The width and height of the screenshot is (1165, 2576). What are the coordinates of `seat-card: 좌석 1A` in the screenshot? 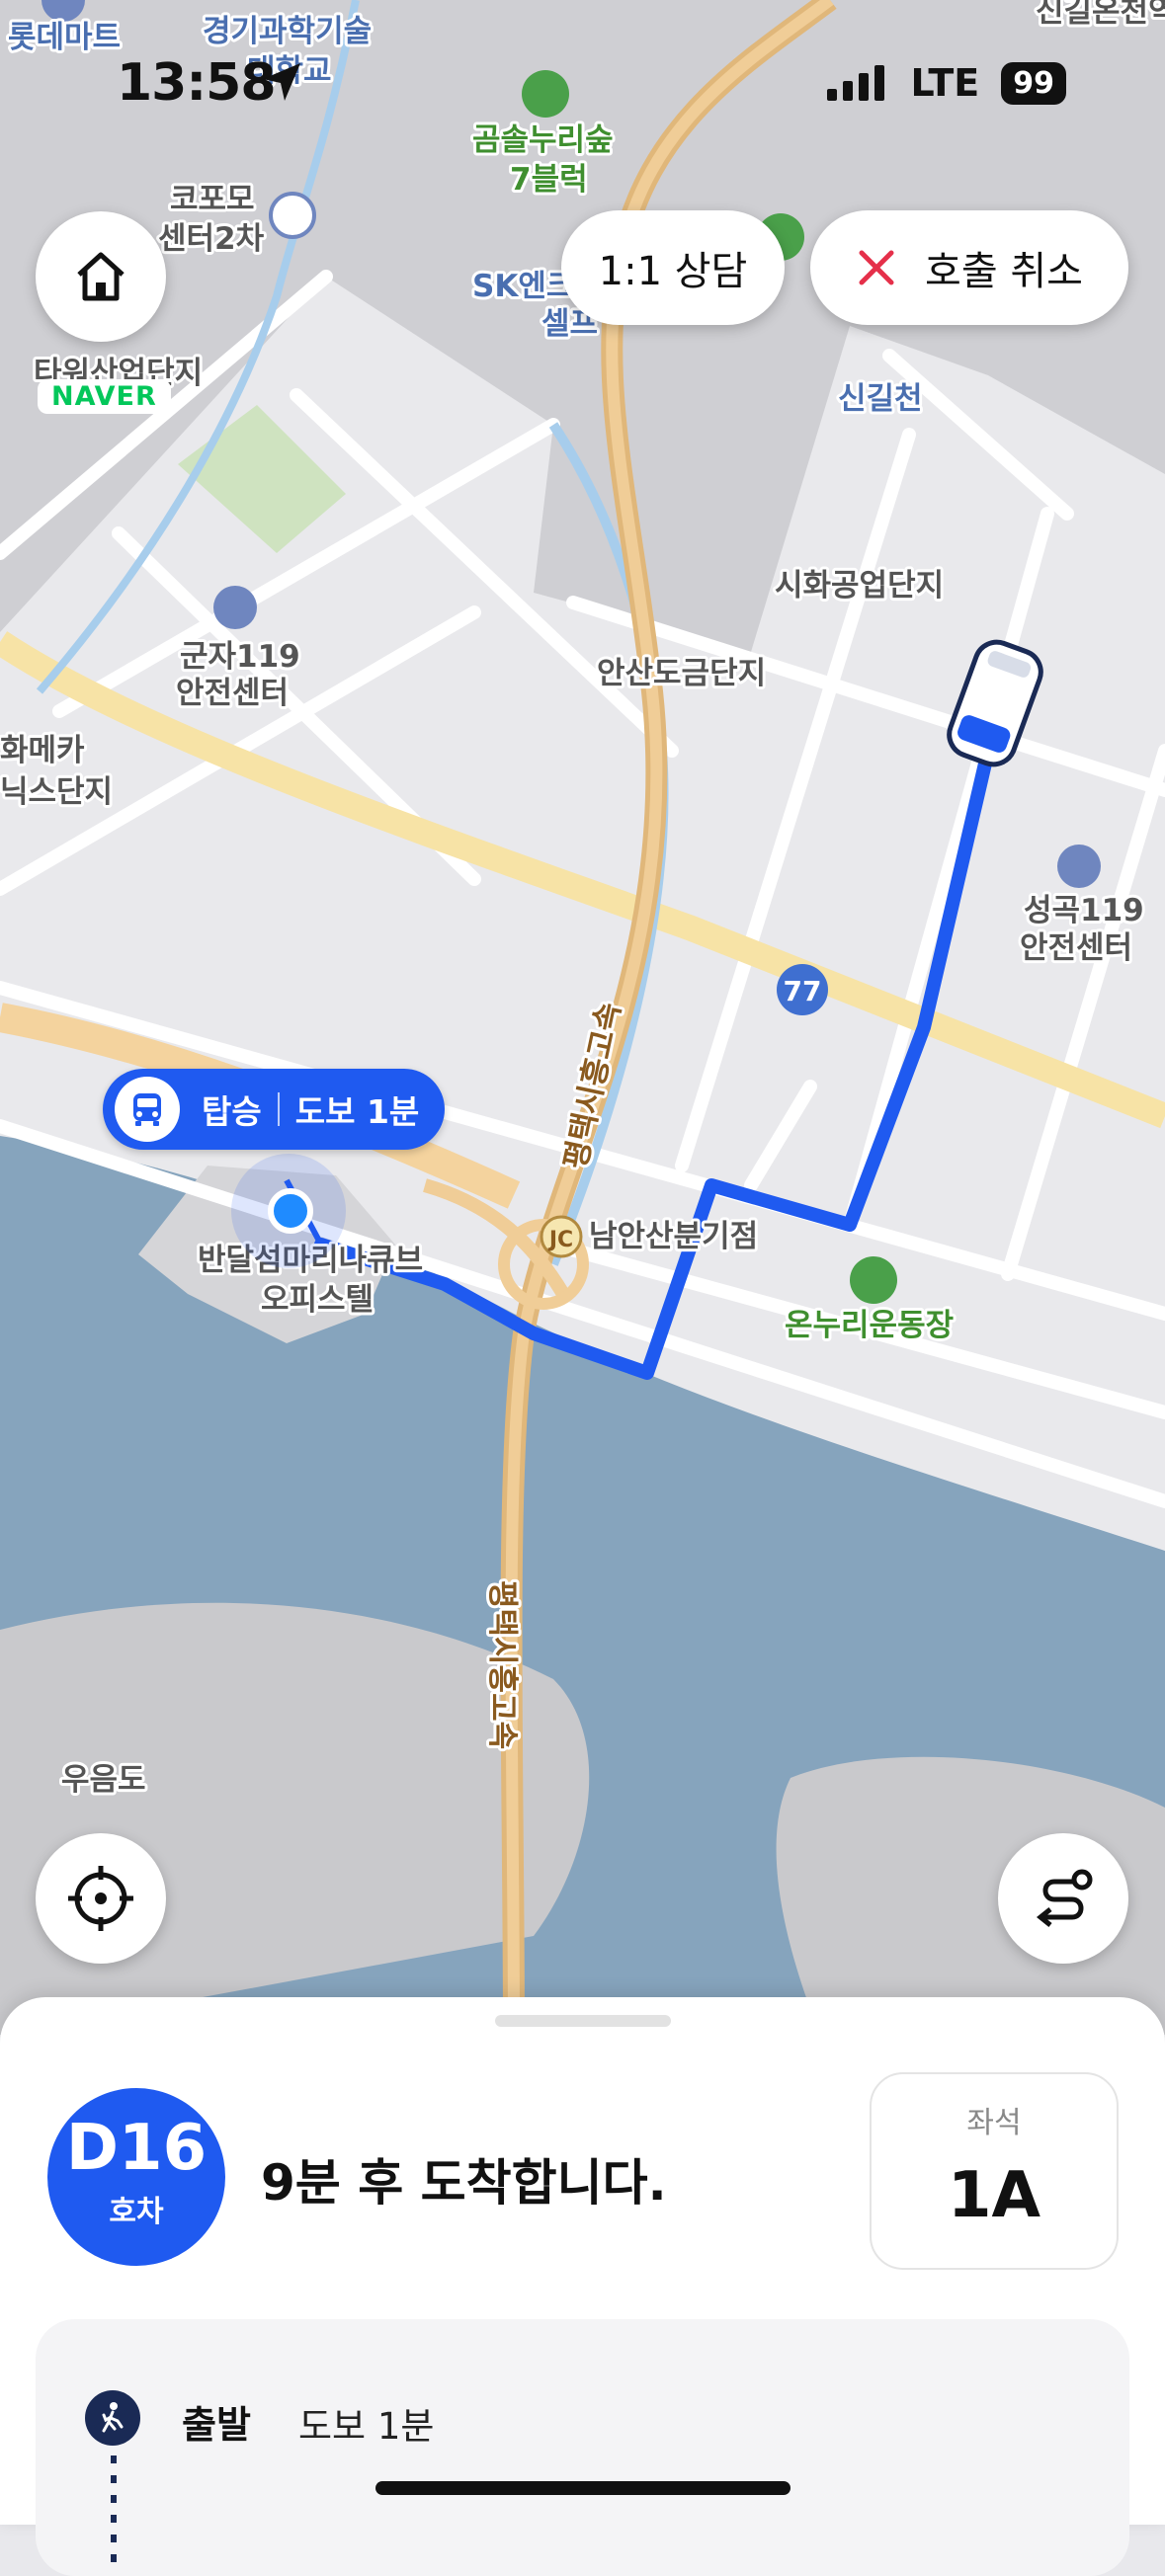 It's located at (994, 2171).